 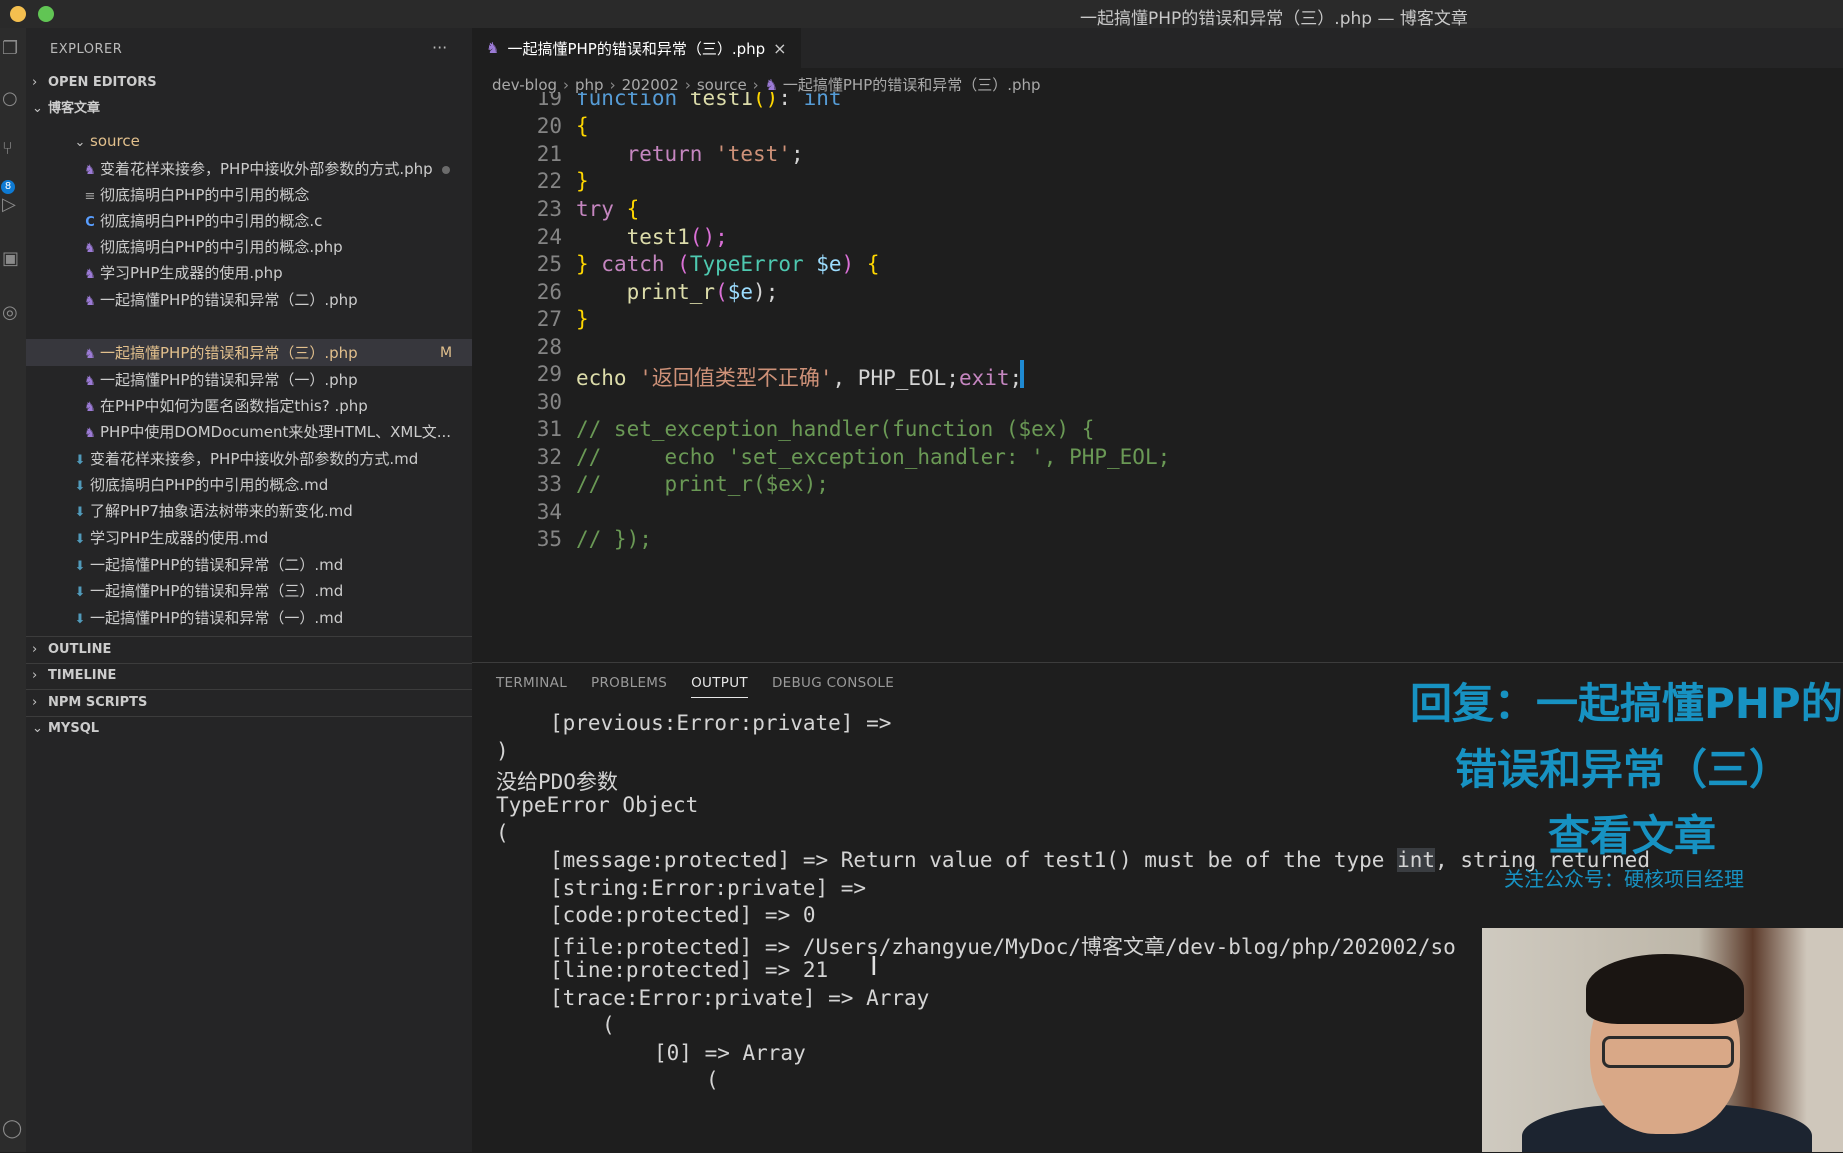 What do you see at coordinates (46, 14) in the screenshot?
I see `zoom-button` at bounding box center [46, 14].